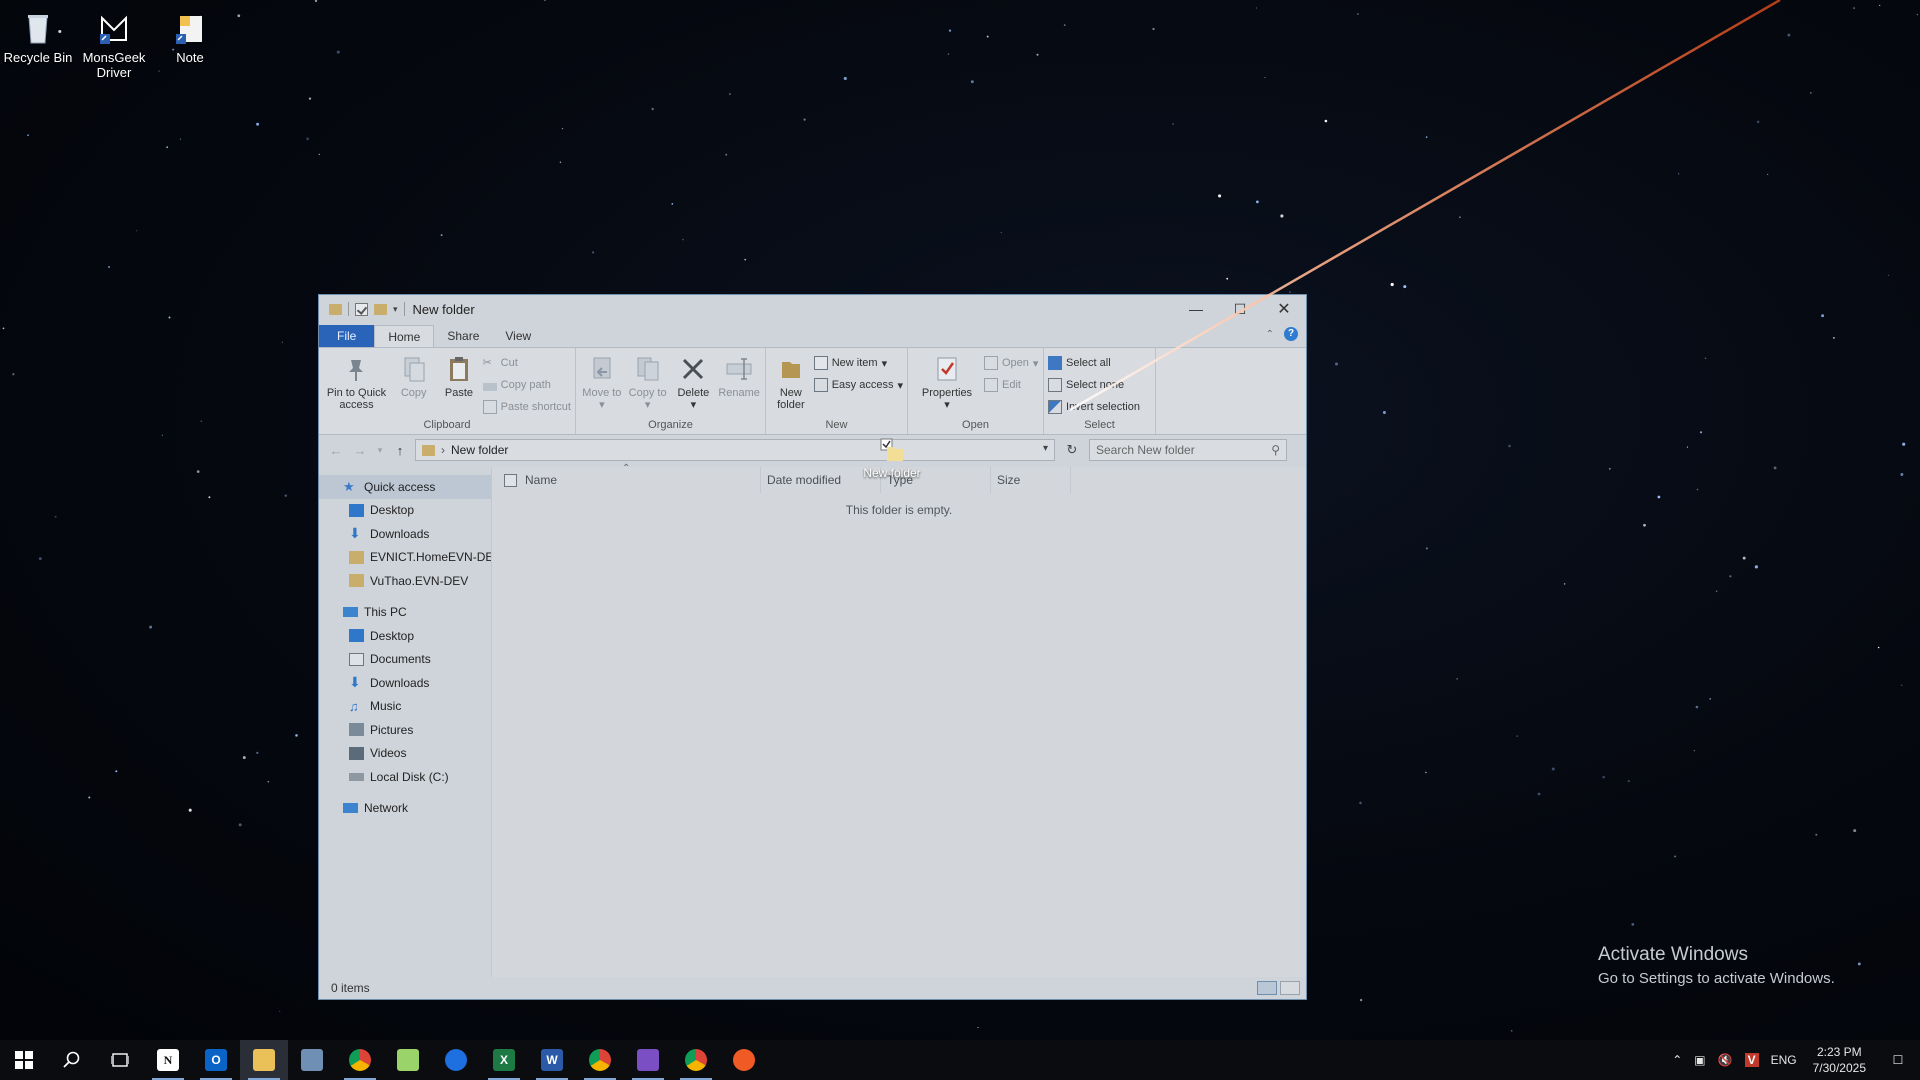  What do you see at coordinates (735, 450) in the screenshot?
I see `address-field: › New folder ▾` at bounding box center [735, 450].